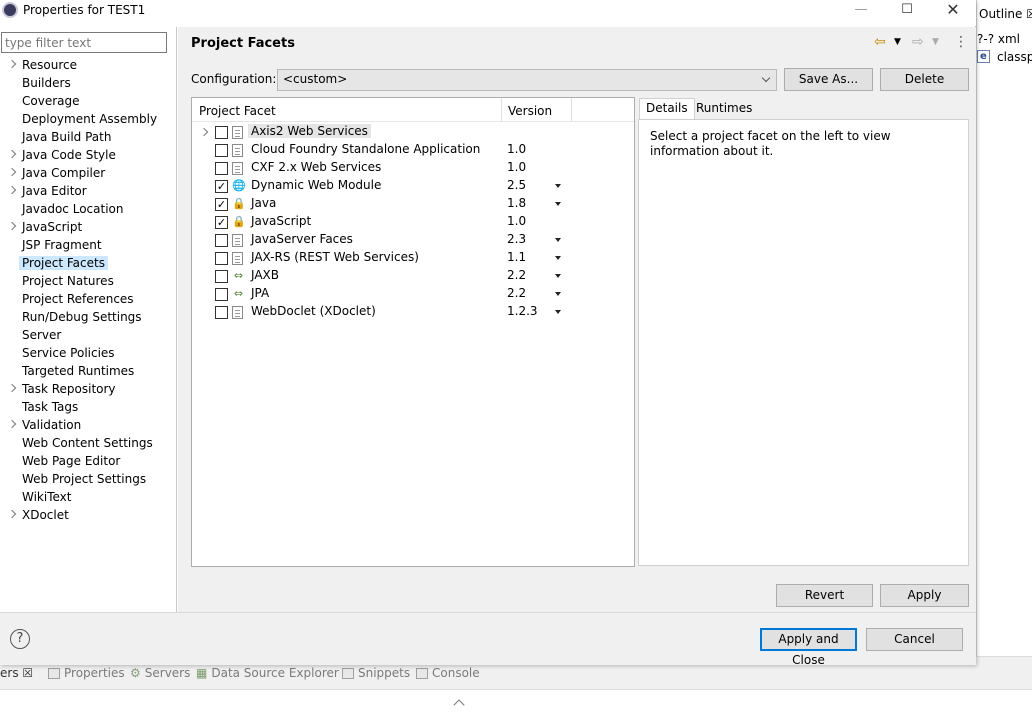  What do you see at coordinates (413, 132) in the screenshot?
I see `facet-row: Axis2 Web Services` at bounding box center [413, 132].